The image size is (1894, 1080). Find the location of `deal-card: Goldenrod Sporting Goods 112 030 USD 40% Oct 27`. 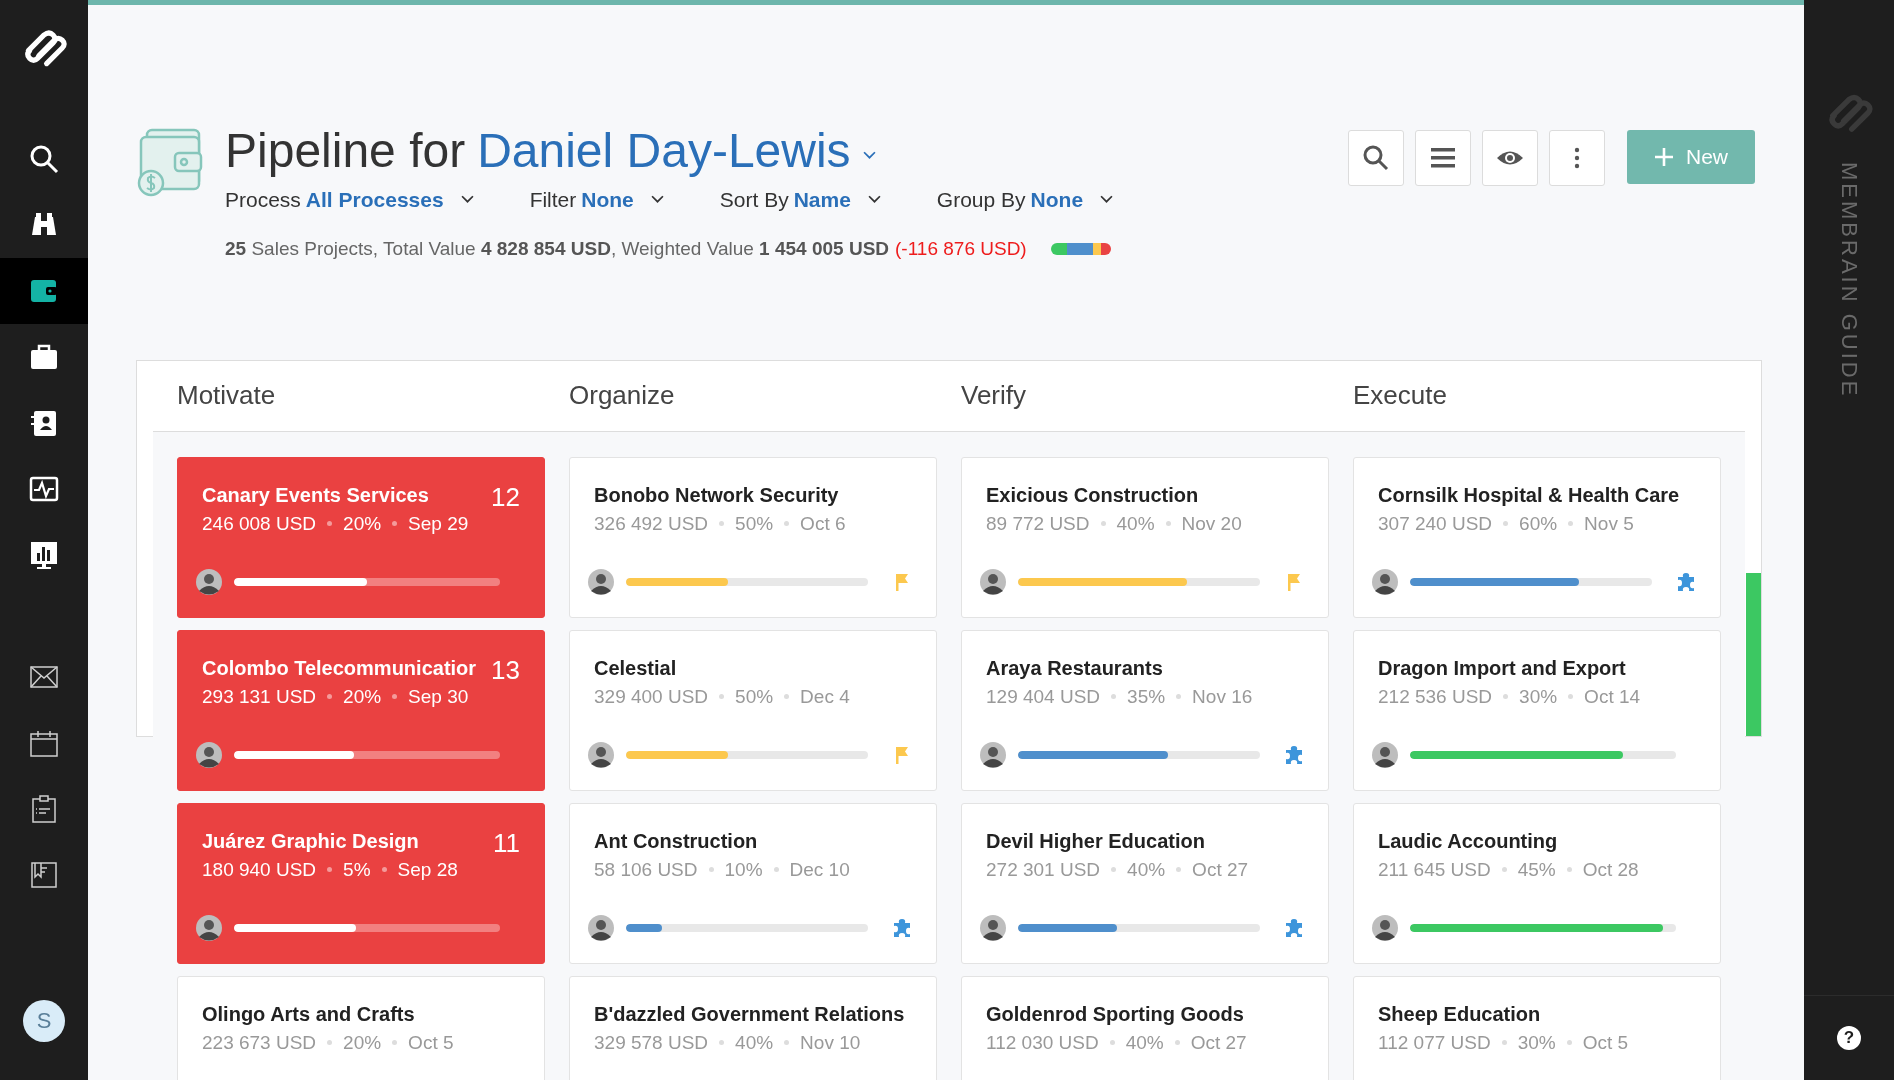

deal-card: Goldenrod Sporting Goods 112 030 USD 40% Oct 27 is located at coordinates (1145, 1027).